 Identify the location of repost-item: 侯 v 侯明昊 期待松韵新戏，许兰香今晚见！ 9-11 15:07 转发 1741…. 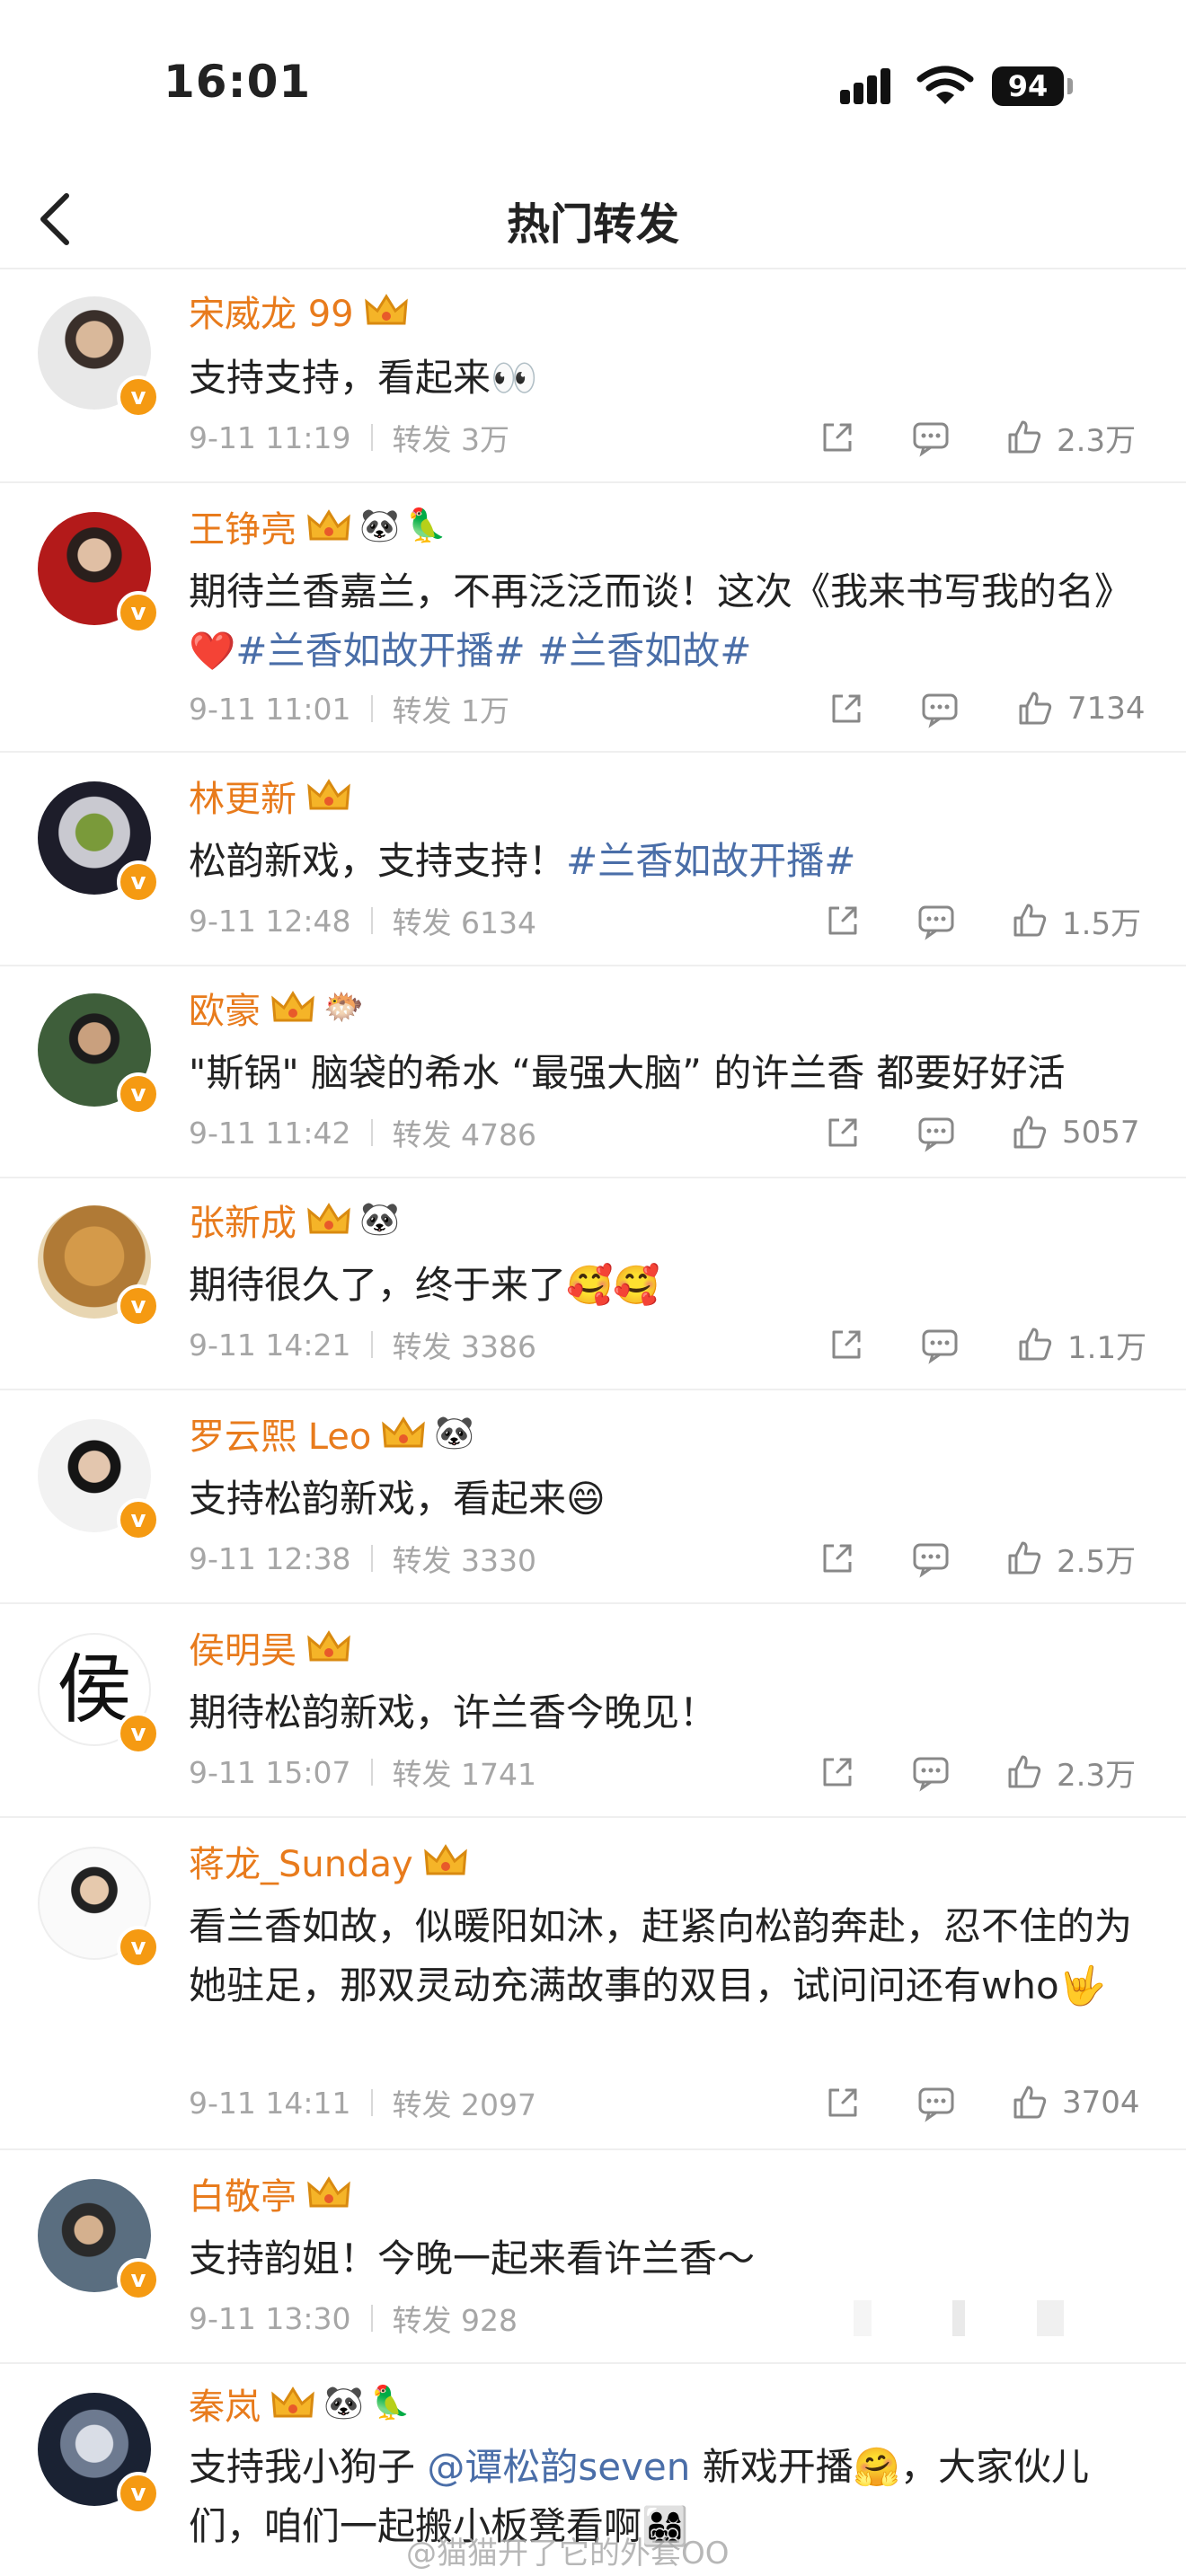
(593, 1711).